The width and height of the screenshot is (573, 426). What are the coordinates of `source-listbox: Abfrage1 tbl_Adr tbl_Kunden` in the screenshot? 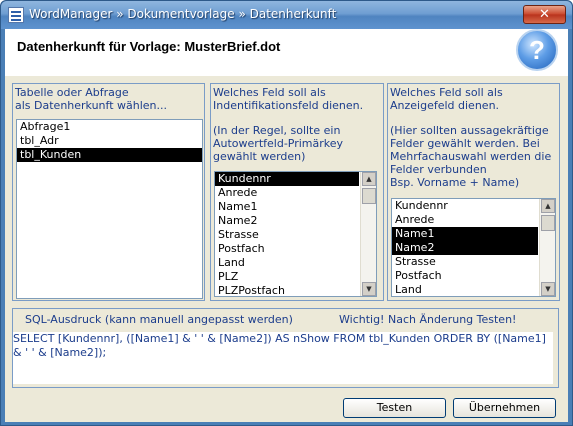 It's located at (109, 209).